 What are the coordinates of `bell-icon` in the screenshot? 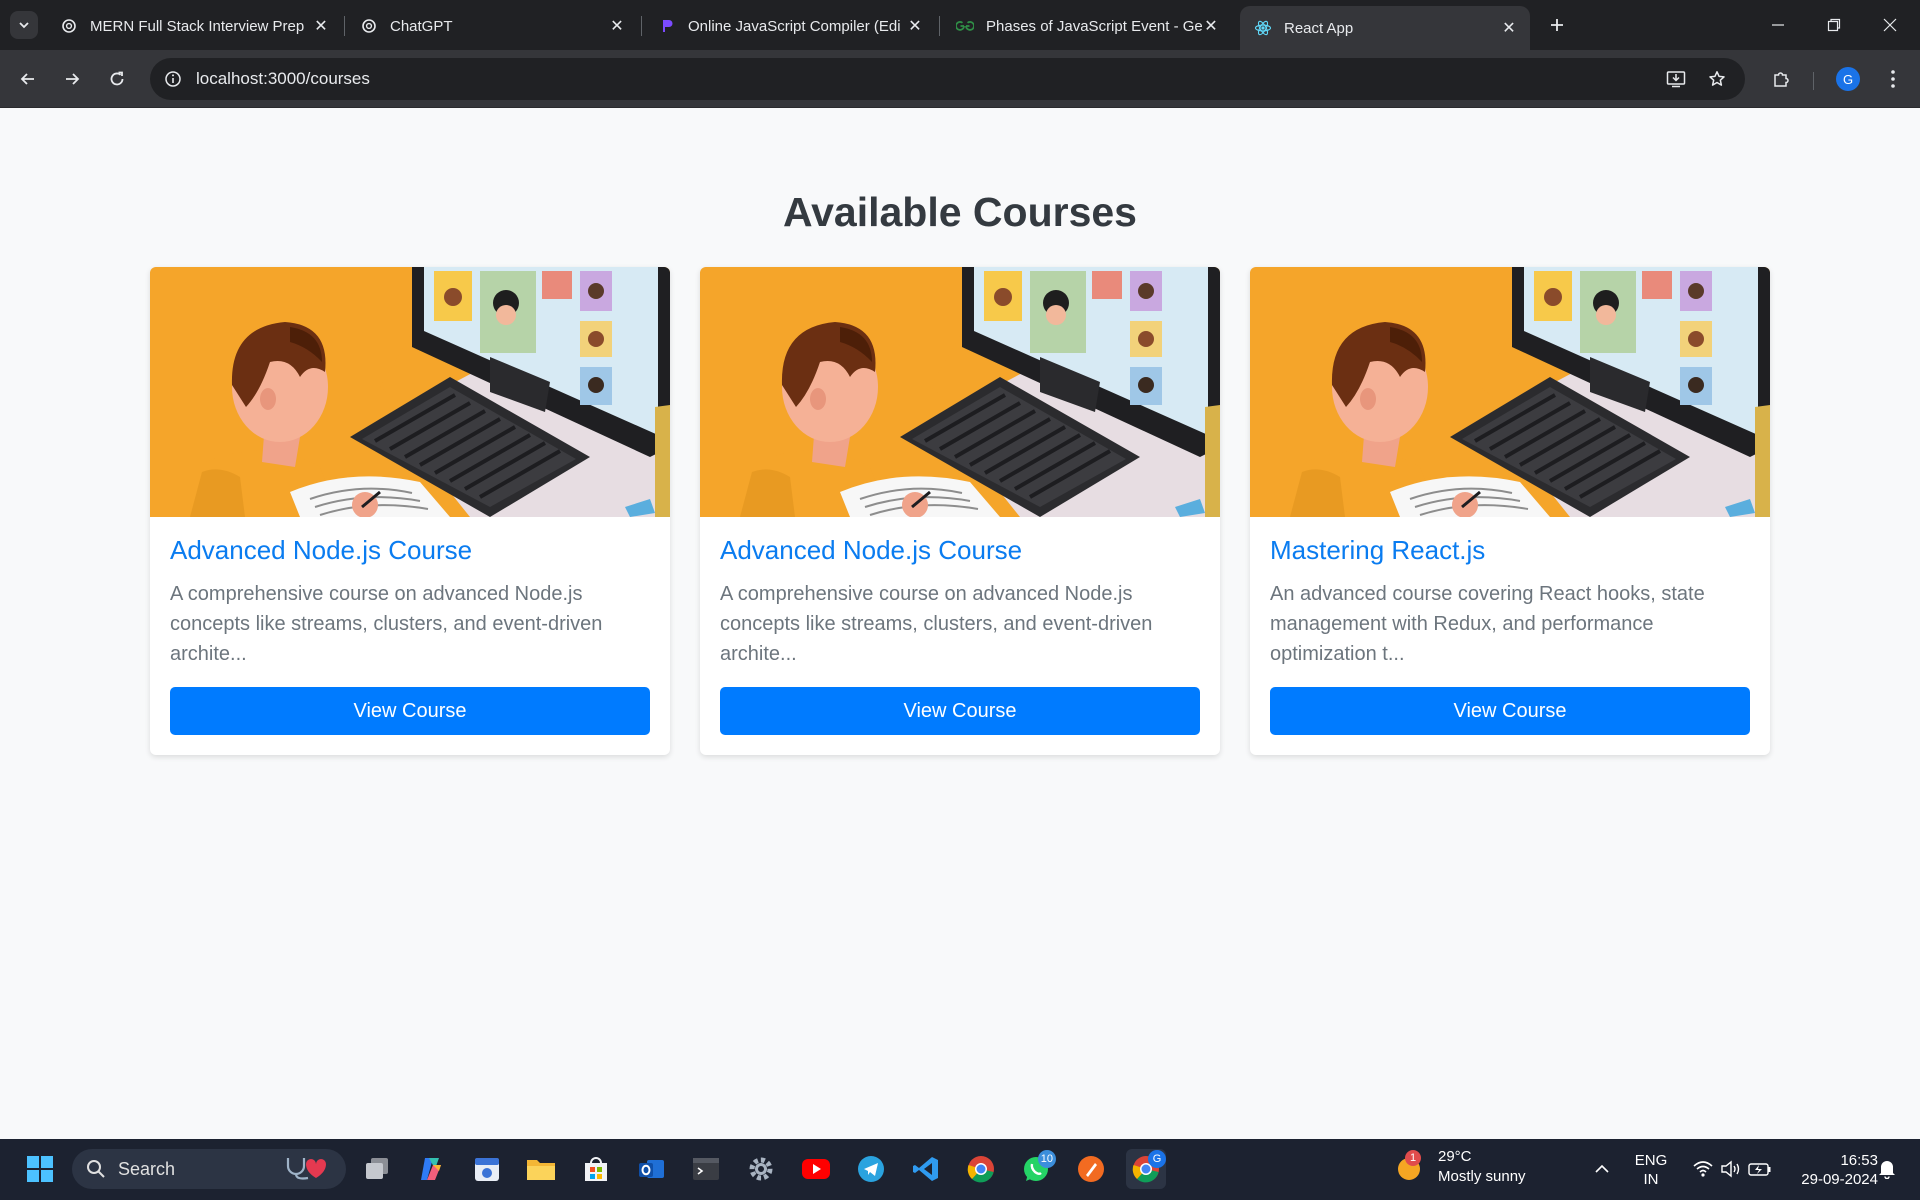 It's located at (1887, 1170).